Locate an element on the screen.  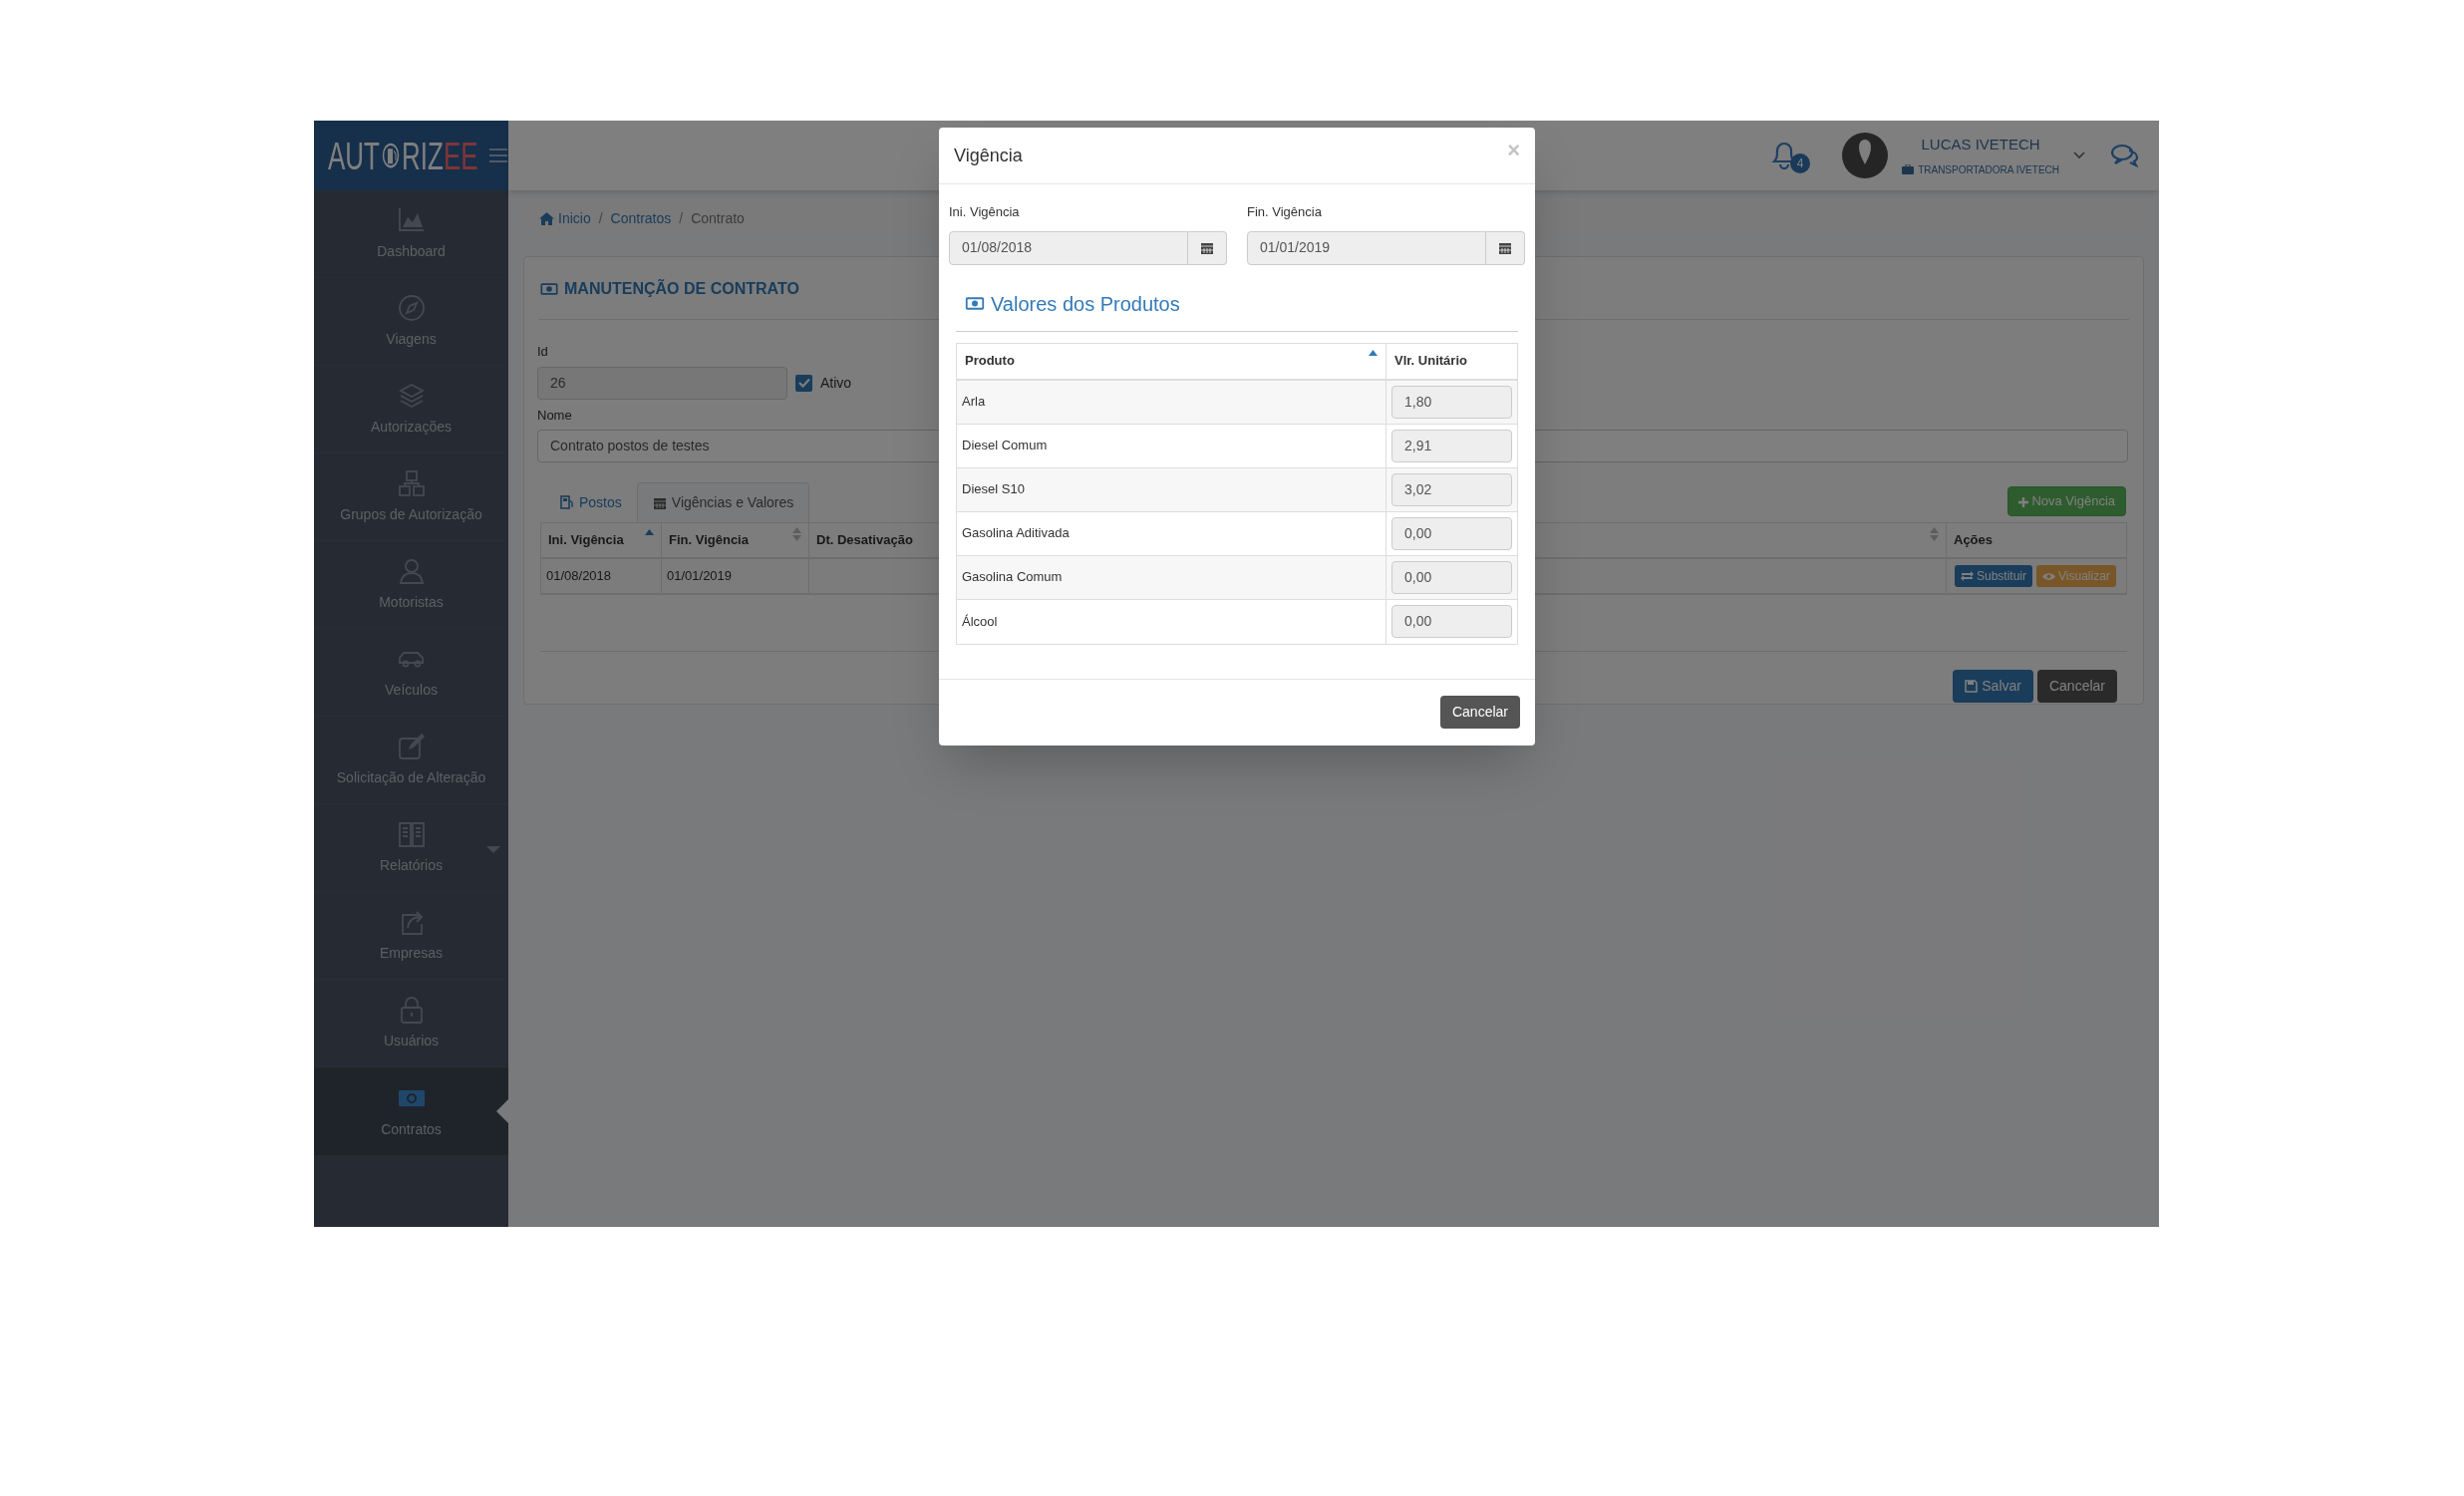
table-cell-text: Arla is located at coordinates (974, 403).